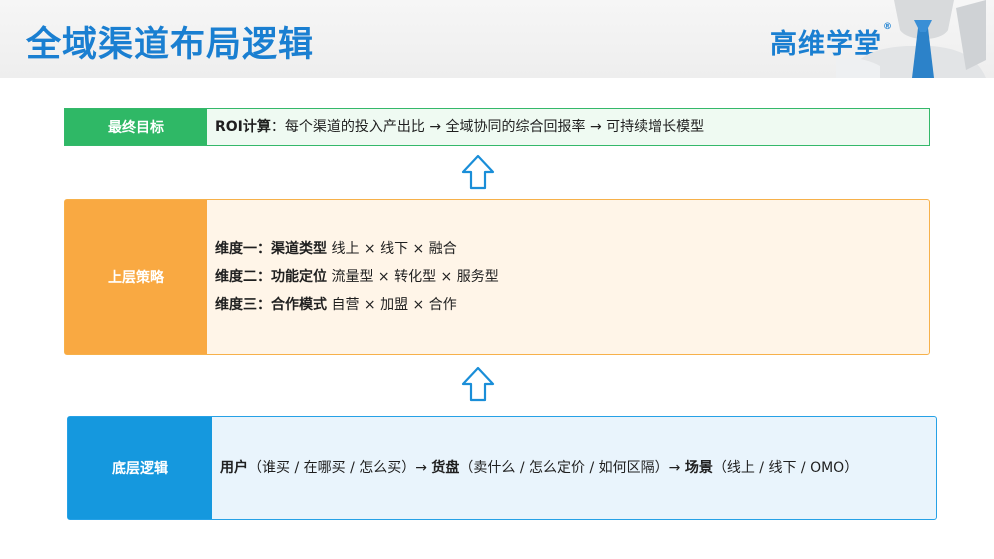 The image size is (994, 559). Describe the element at coordinates (136, 277) in the screenshot. I see `upper-strategy-label: 上层策略` at that location.